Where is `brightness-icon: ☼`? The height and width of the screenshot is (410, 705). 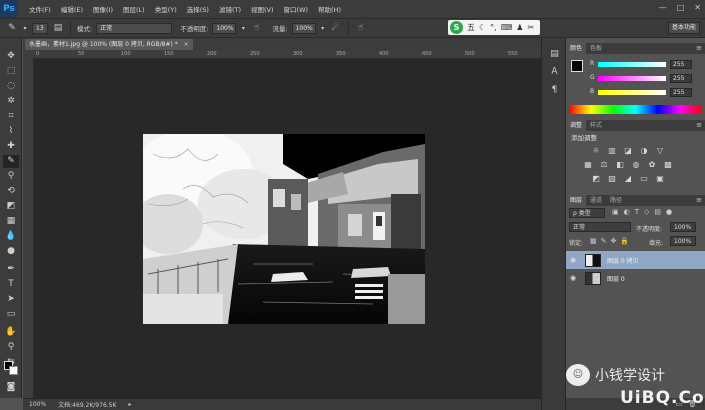
brightness-icon: ☼ is located at coordinates (596, 151).